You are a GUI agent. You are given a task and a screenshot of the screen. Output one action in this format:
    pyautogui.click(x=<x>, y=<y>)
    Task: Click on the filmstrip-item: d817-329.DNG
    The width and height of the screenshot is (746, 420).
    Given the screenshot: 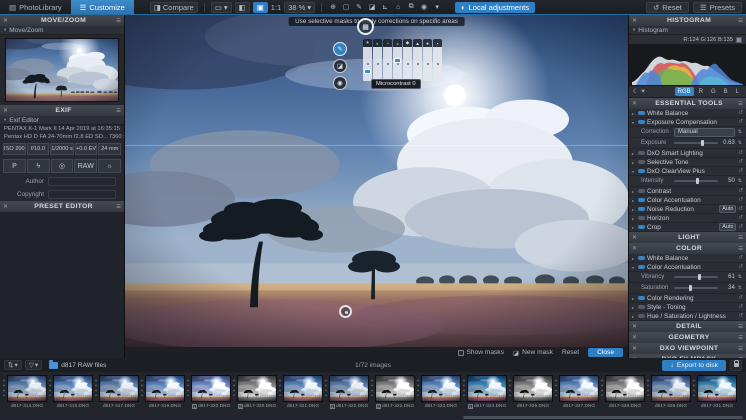 What is the action you would take?
    pyautogui.click(x=668, y=392)
    